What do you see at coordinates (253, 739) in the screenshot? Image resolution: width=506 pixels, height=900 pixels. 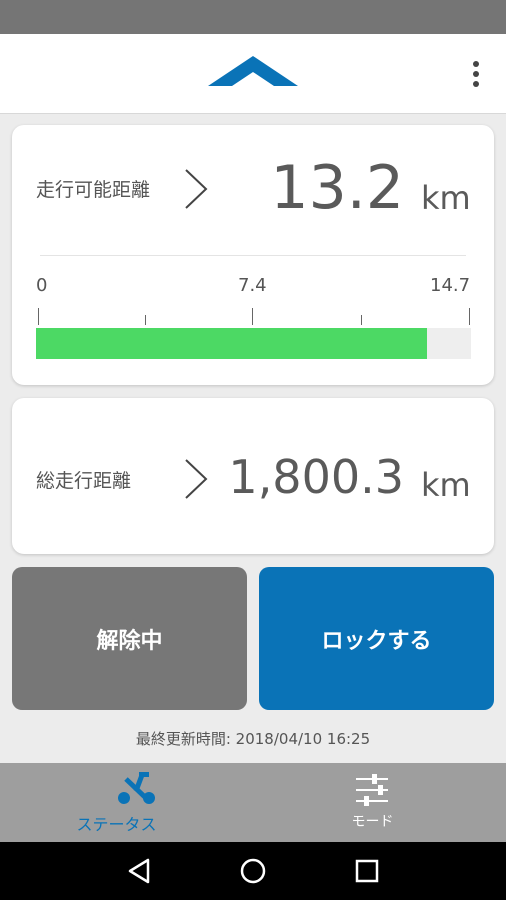 I see `last-updated-text: 最終更新時間: 2018/04/10 16:25` at bounding box center [253, 739].